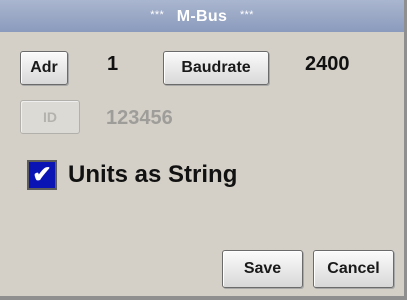 The height and width of the screenshot is (306, 412). What do you see at coordinates (353, 269) in the screenshot?
I see `cancel-button: Cancel` at bounding box center [353, 269].